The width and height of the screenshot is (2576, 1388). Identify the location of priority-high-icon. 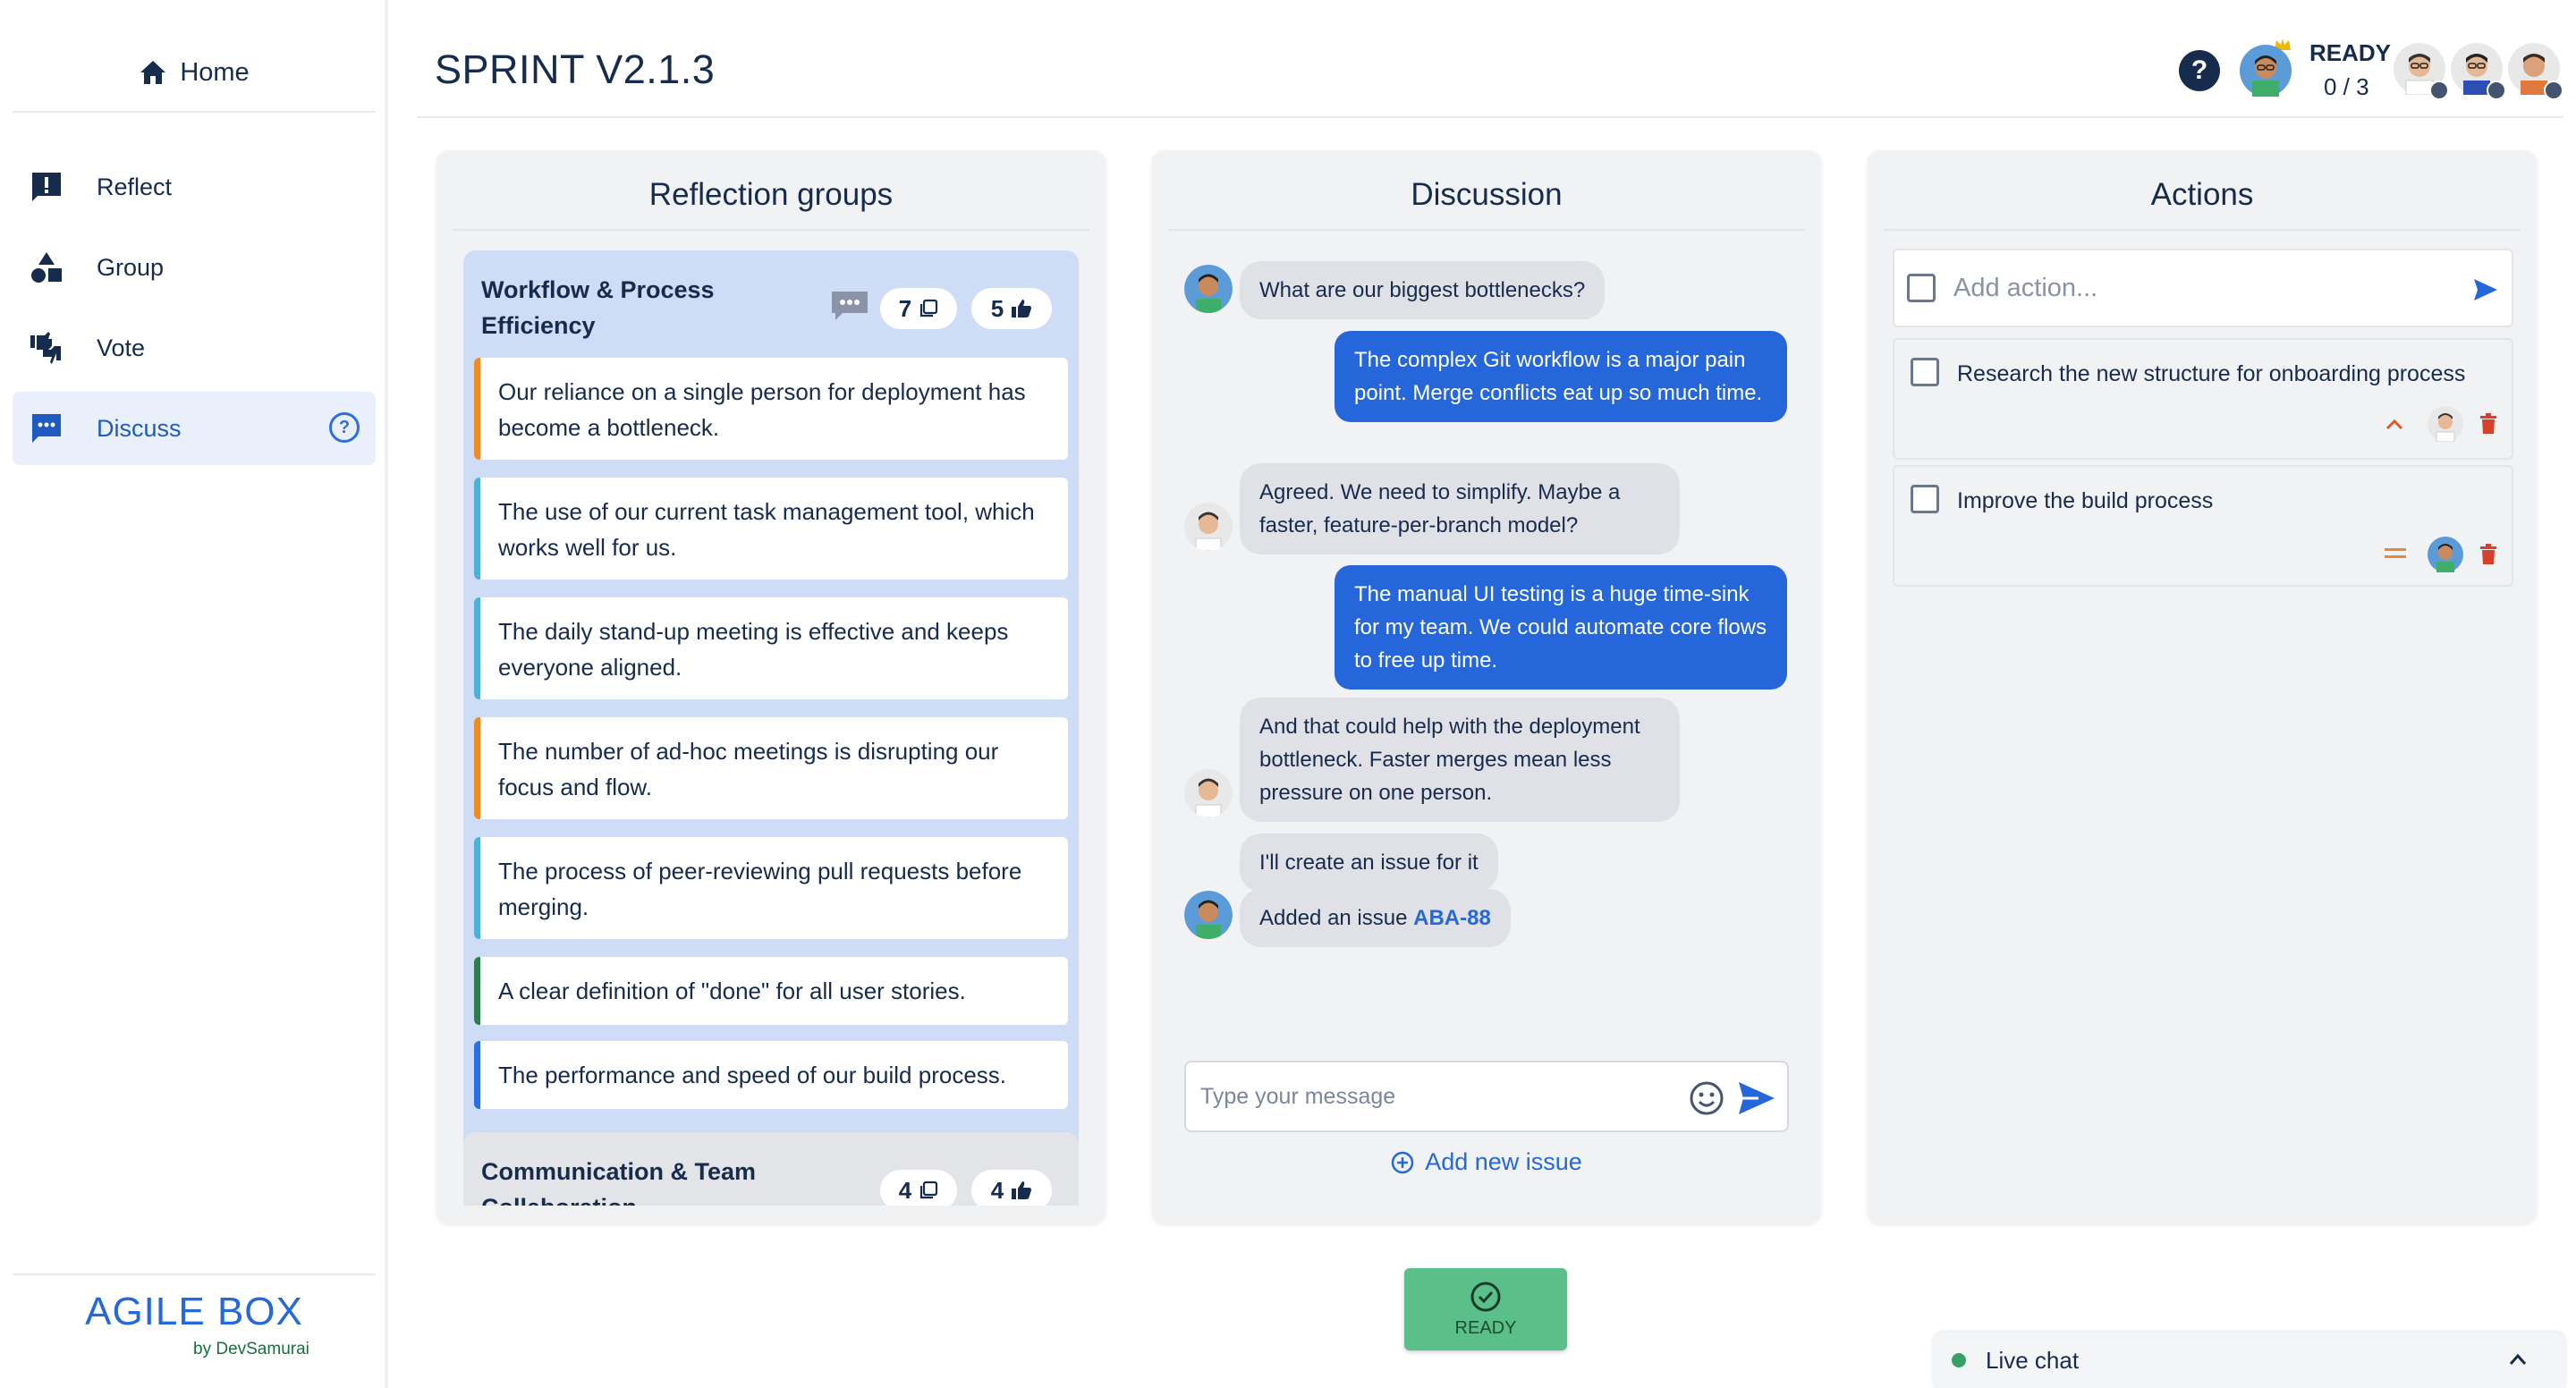
(2394, 424).